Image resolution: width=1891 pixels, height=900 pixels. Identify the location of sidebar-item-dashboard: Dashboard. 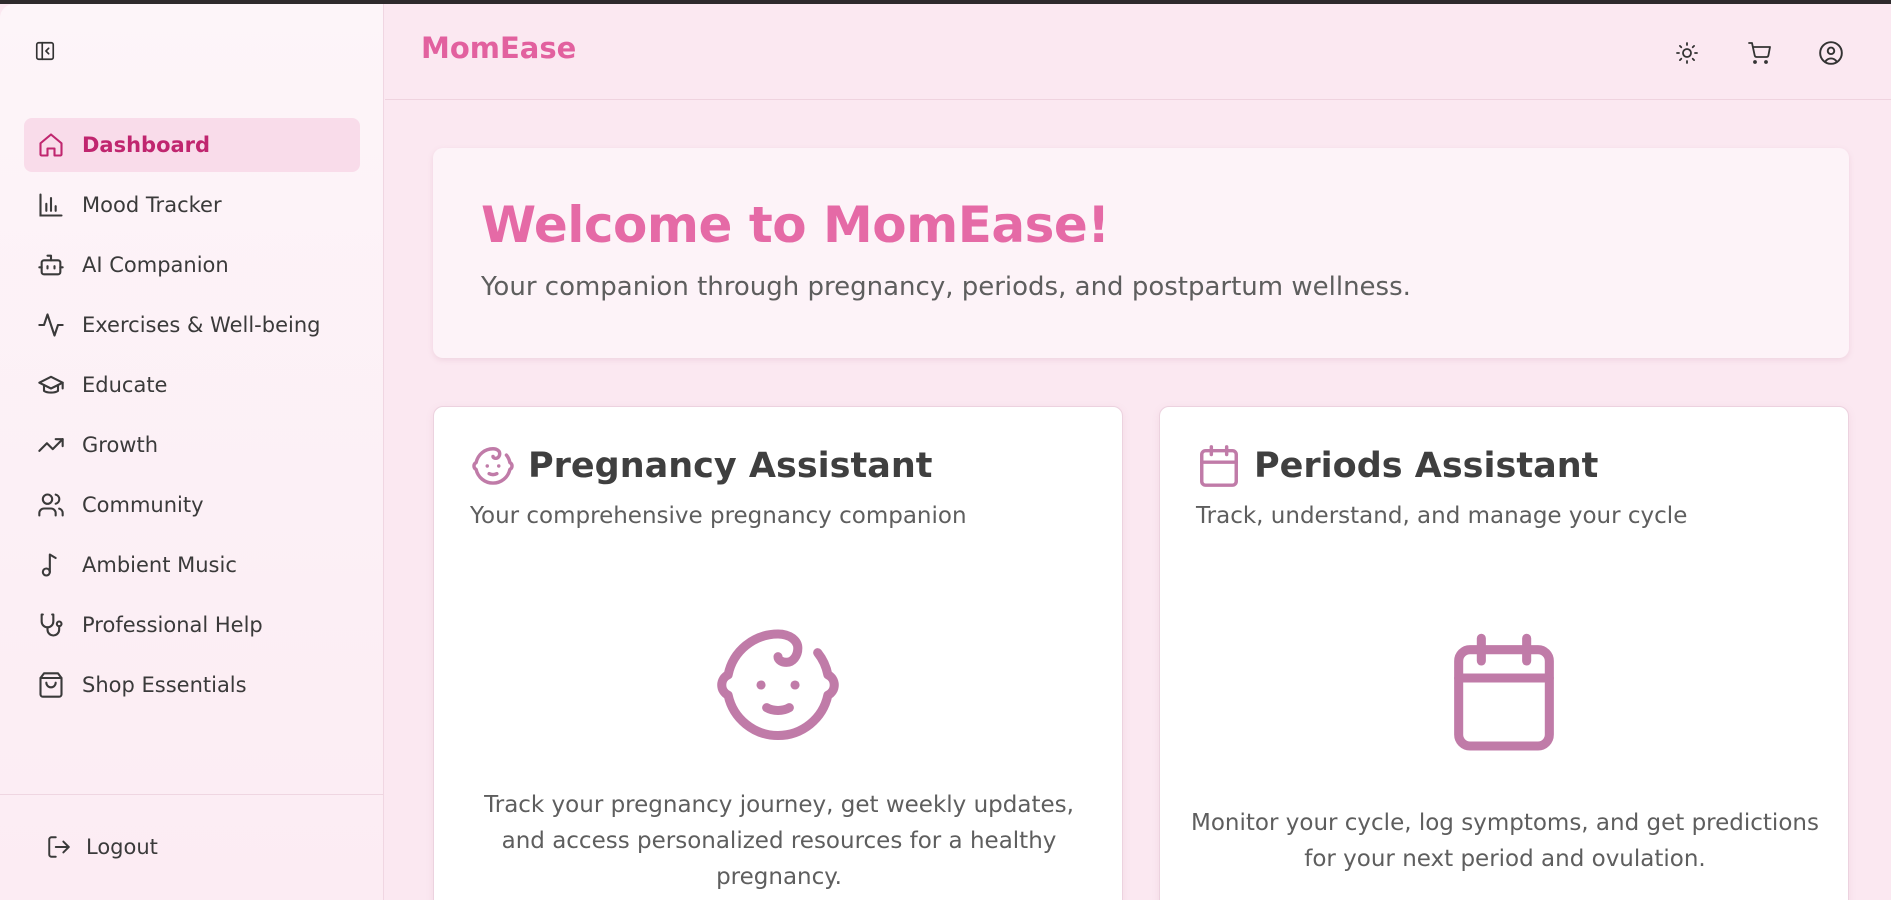
(192, 145).